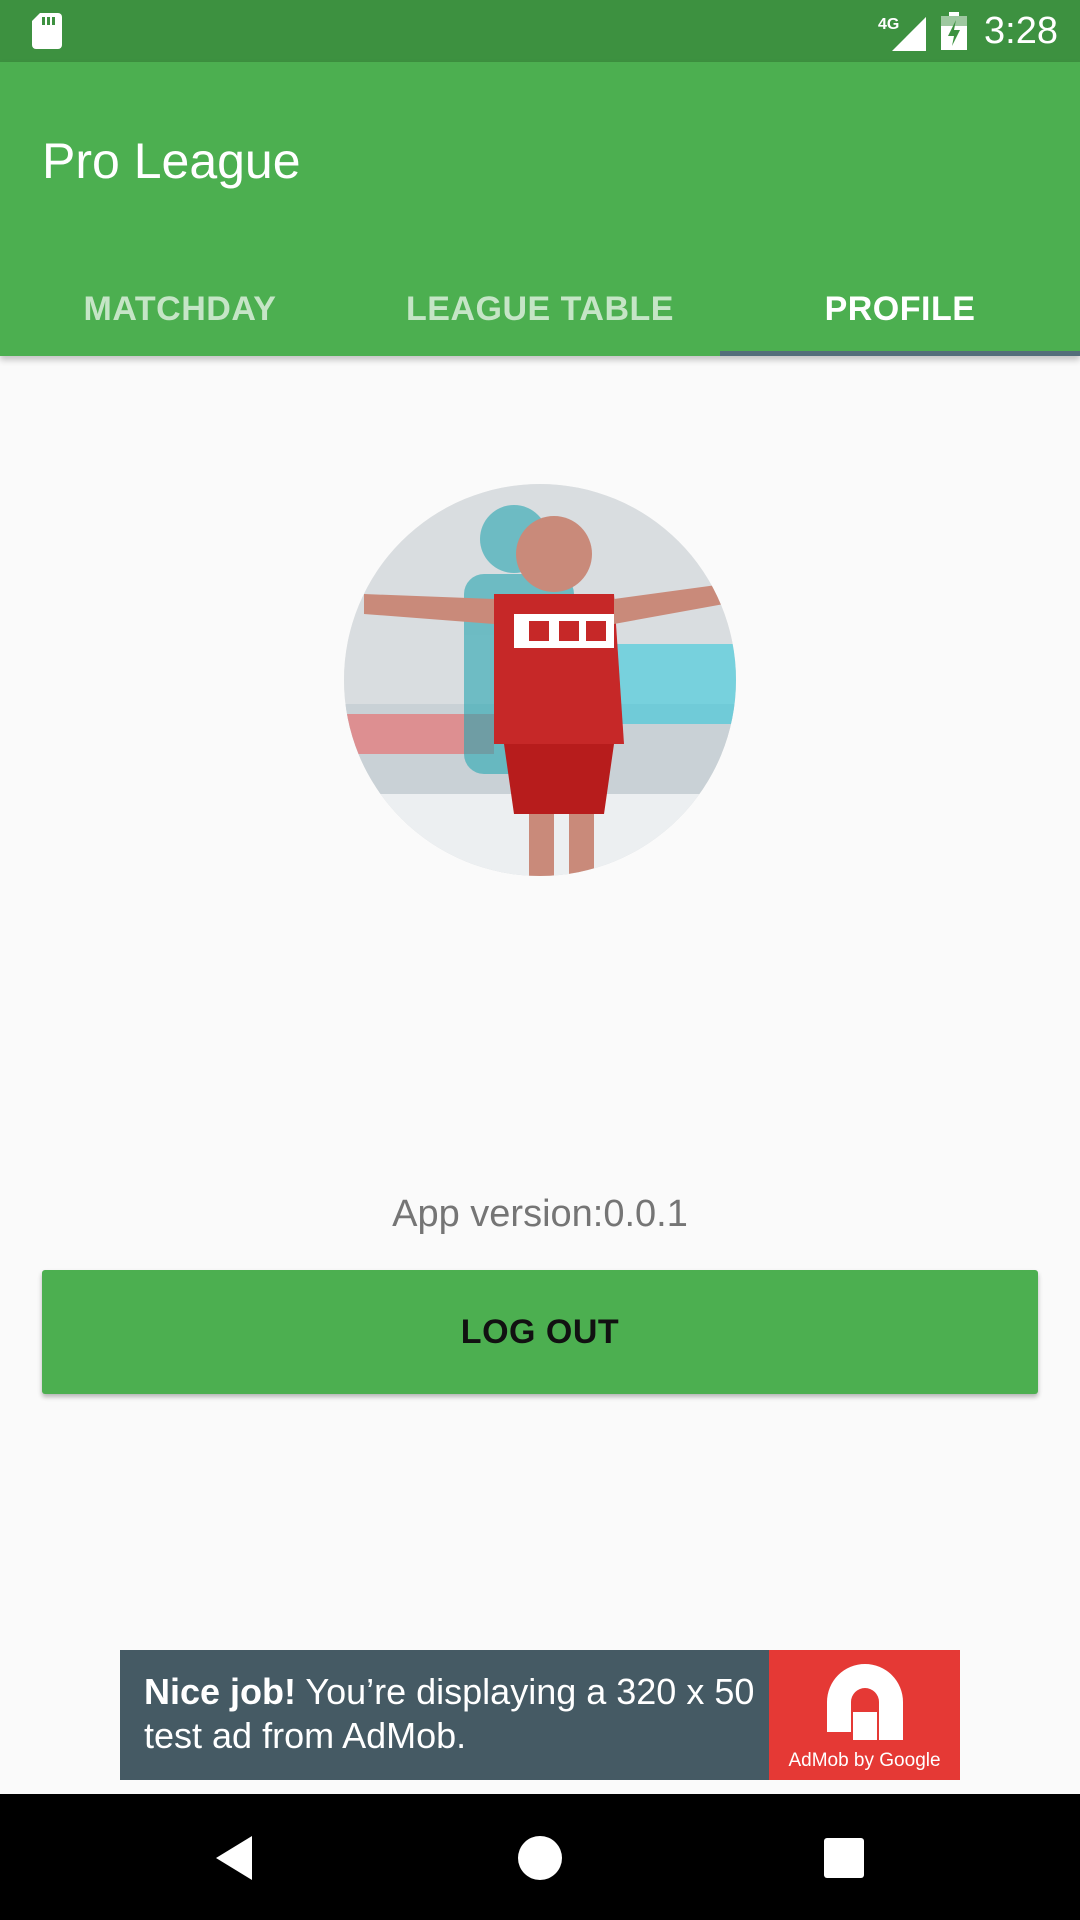 The width and height of the screenshot is (1080, 1920). What do you see at coordinates (888, 24) in the screenshot?
I see `network-type-label: 4G` at bounding box center [888, 24].